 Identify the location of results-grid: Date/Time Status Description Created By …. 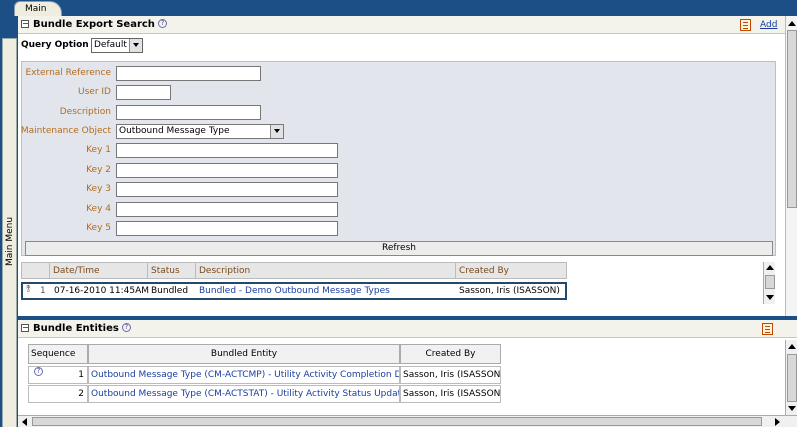
(294, 282).